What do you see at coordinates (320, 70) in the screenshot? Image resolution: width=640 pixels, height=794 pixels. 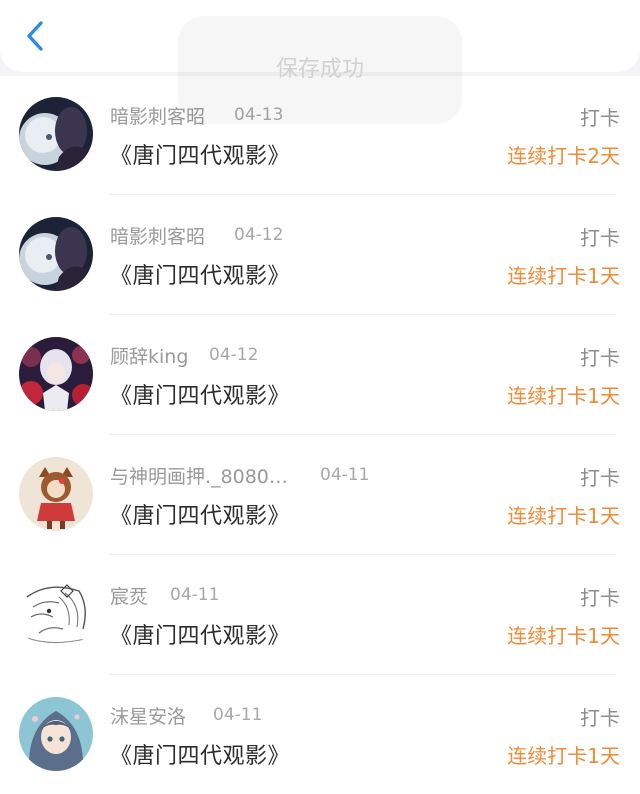 I see `toast-message: 保存成功` at bounding box center [320, 70].